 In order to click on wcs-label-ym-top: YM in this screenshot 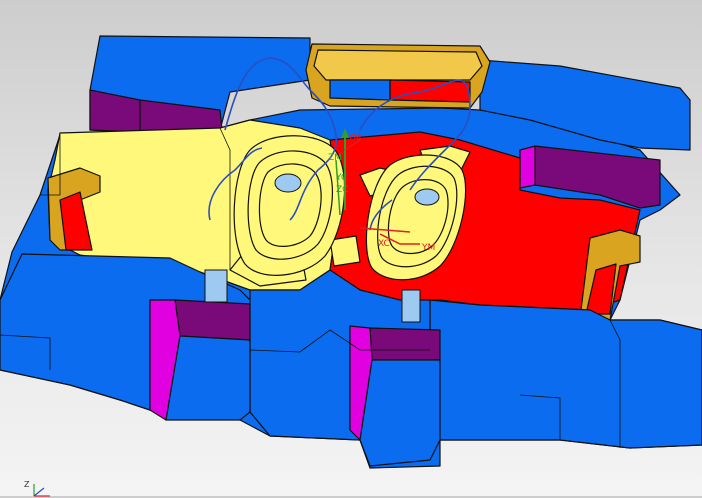, I will do `click(354, 138)`.